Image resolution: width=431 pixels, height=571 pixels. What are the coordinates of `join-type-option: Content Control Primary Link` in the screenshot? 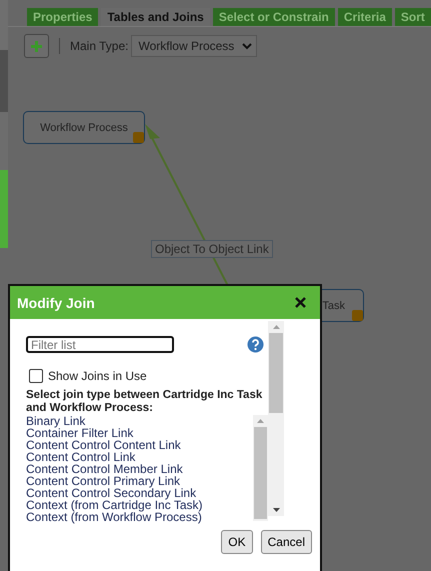 It's located at (114, 481).